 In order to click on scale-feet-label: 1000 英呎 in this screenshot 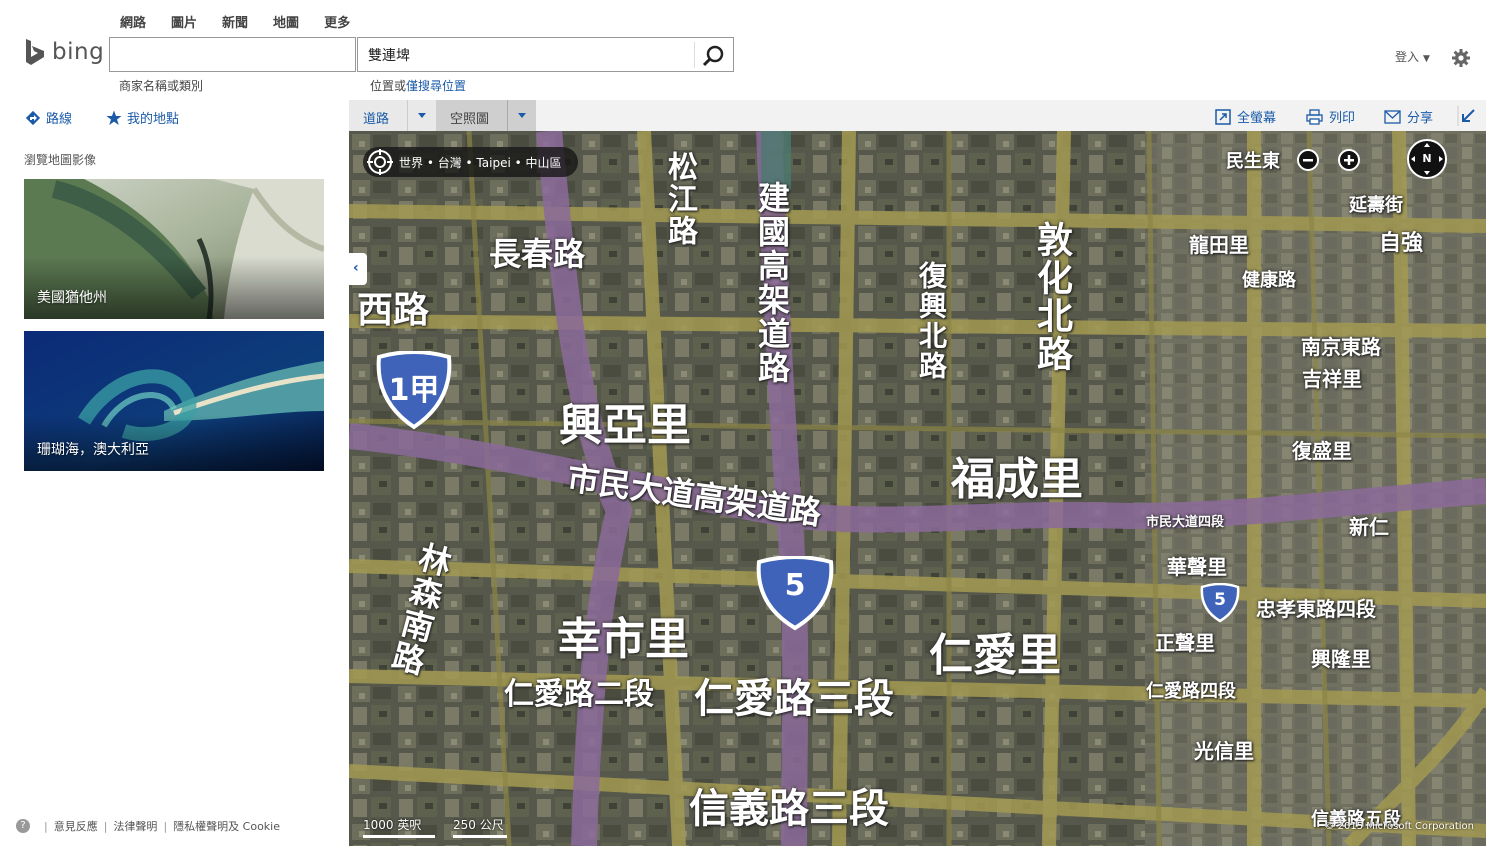, I will do `click(392, 825)`.